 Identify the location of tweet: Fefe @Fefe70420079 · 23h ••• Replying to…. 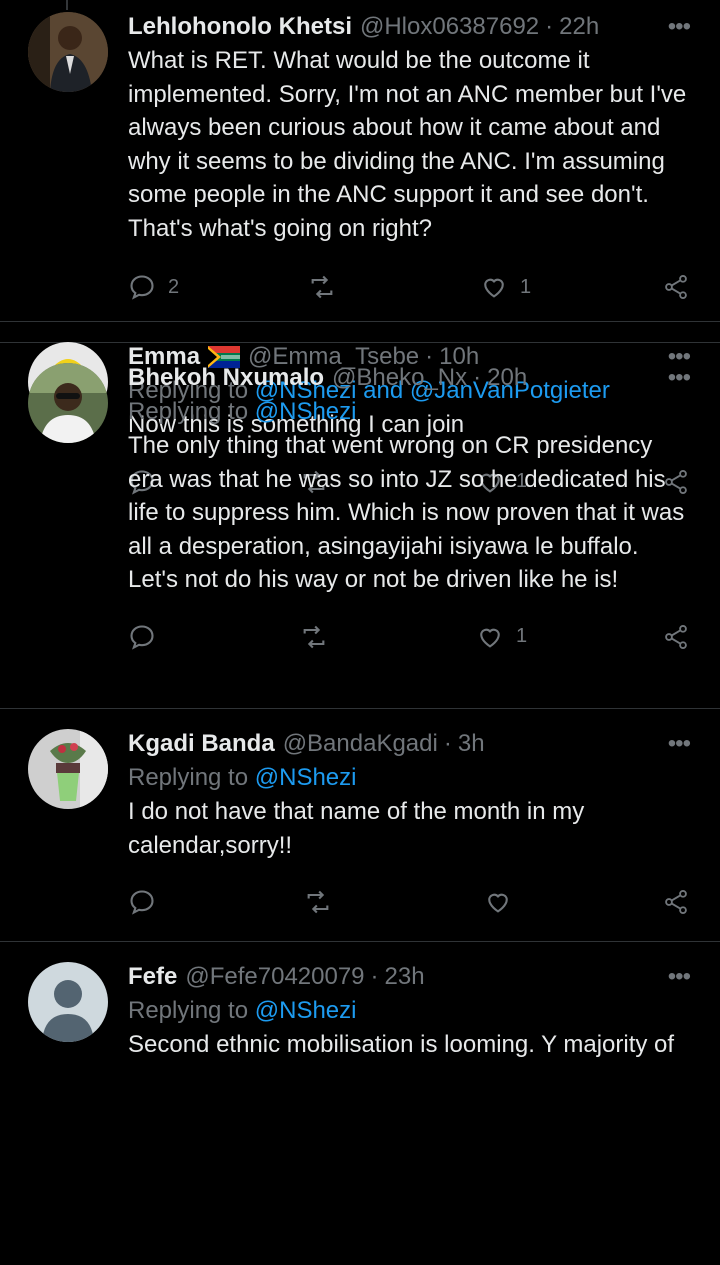
(360, 1014).